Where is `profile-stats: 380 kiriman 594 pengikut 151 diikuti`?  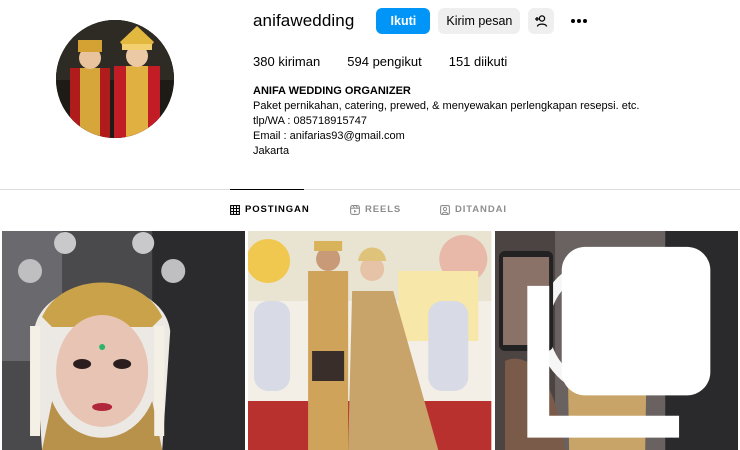
profile-stats: 380 kiriman 594 pengikut 151 diikuti is located at coordinates (393, 61).